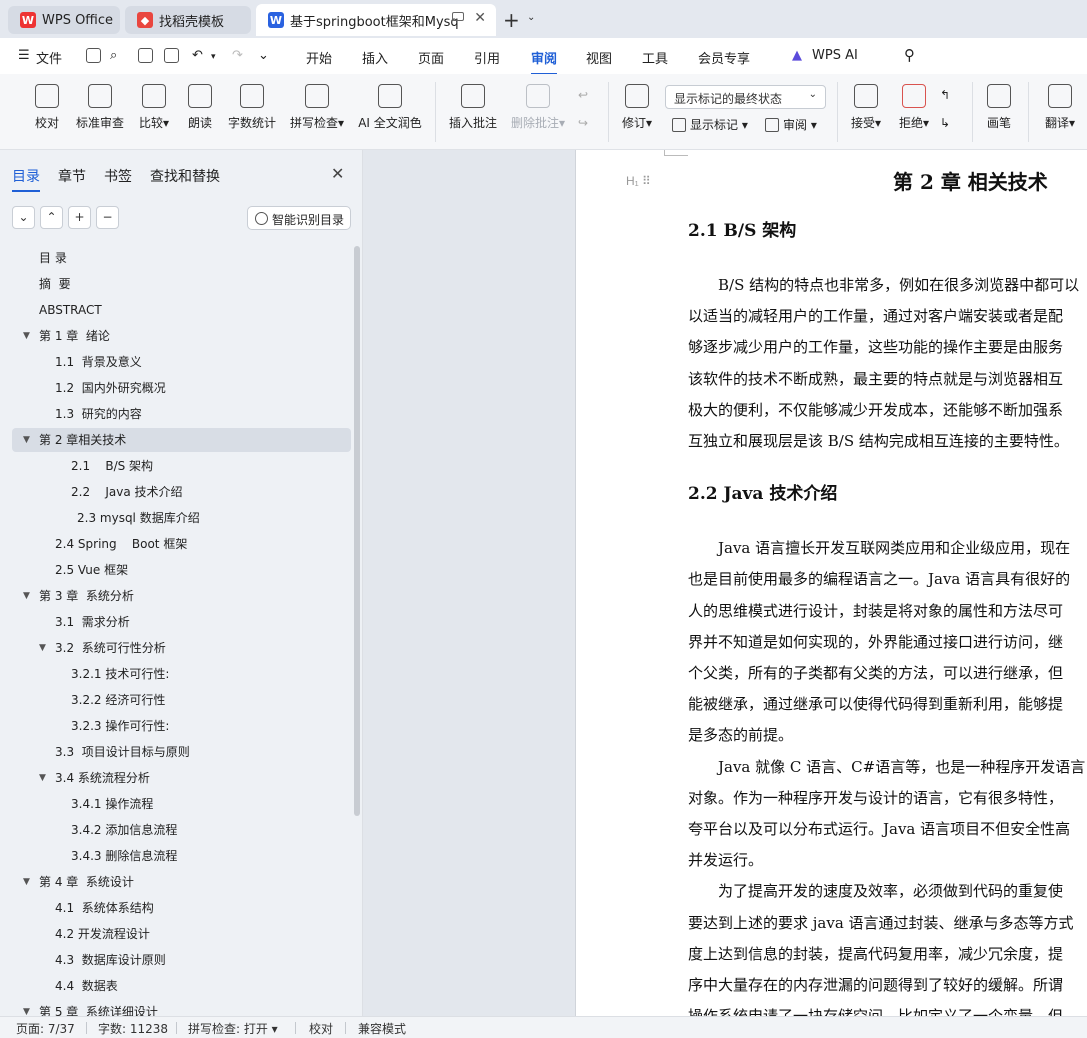 Image resolution: width=1087 pixels, height=1038 pixels. I want to click on insert-comment-button: 插入批注, so click(473, 105).